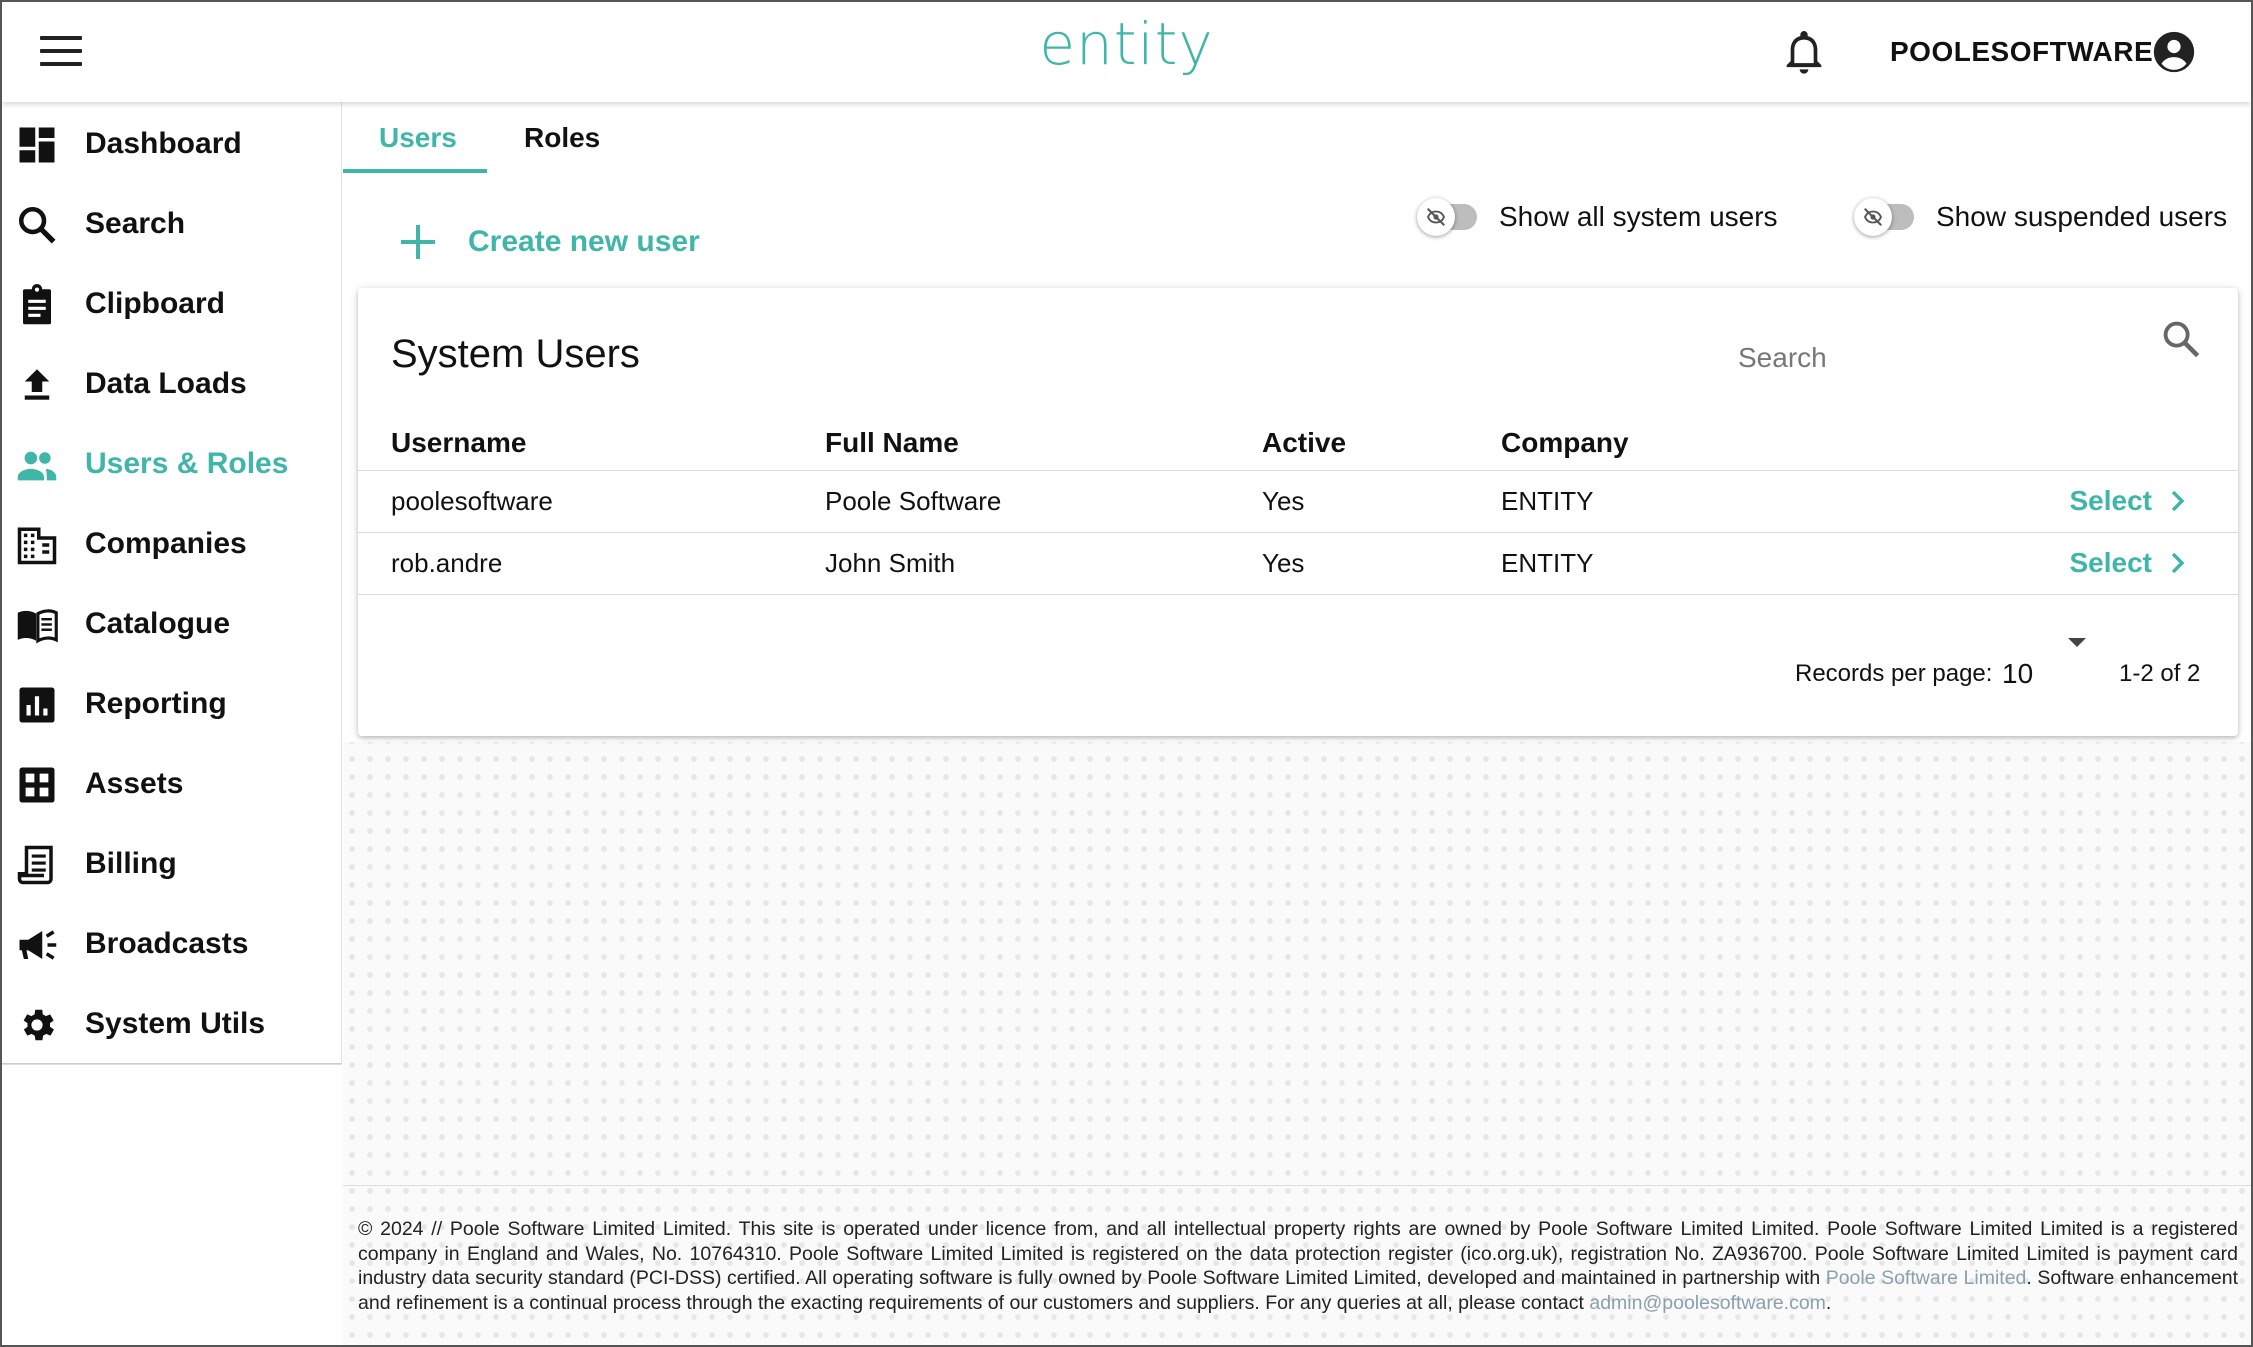 This screenshot has width=2253, height=1347. What do you see at coordinates (155, 303) in the screenshot?
I see `sidebar-item-label: Clipboard` at bounding box center [155, 303].